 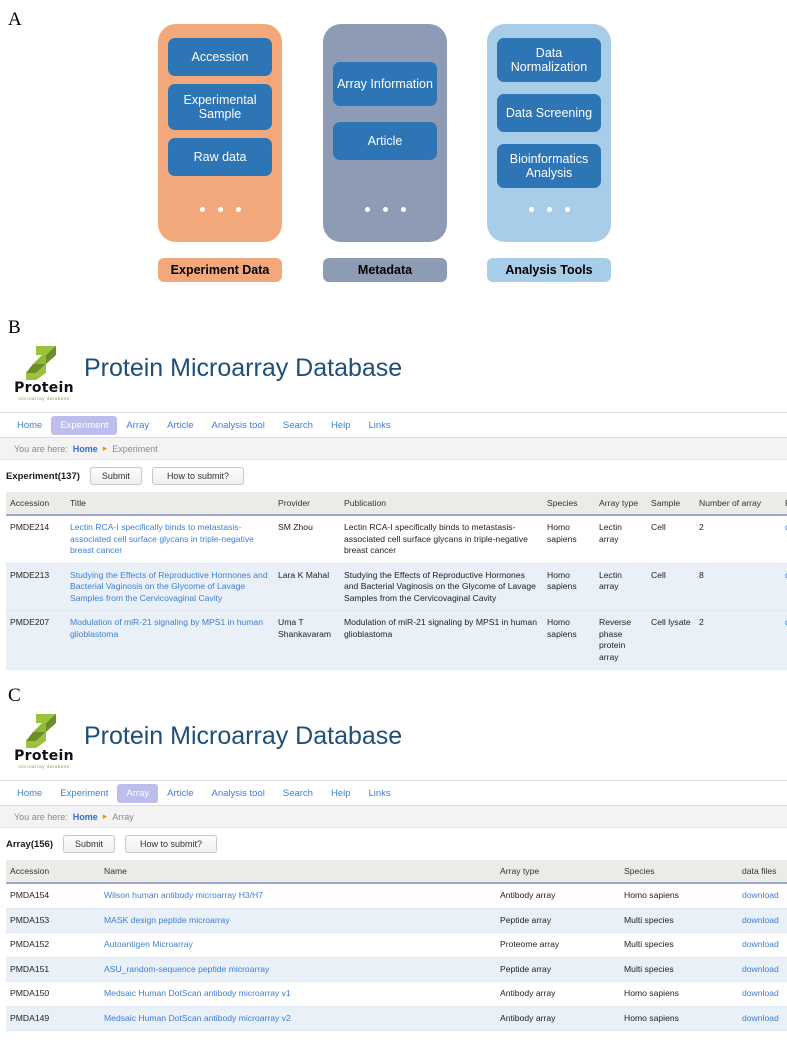 I want to click on col-header-raw-data: Raw data, so click(x=784, y=504).